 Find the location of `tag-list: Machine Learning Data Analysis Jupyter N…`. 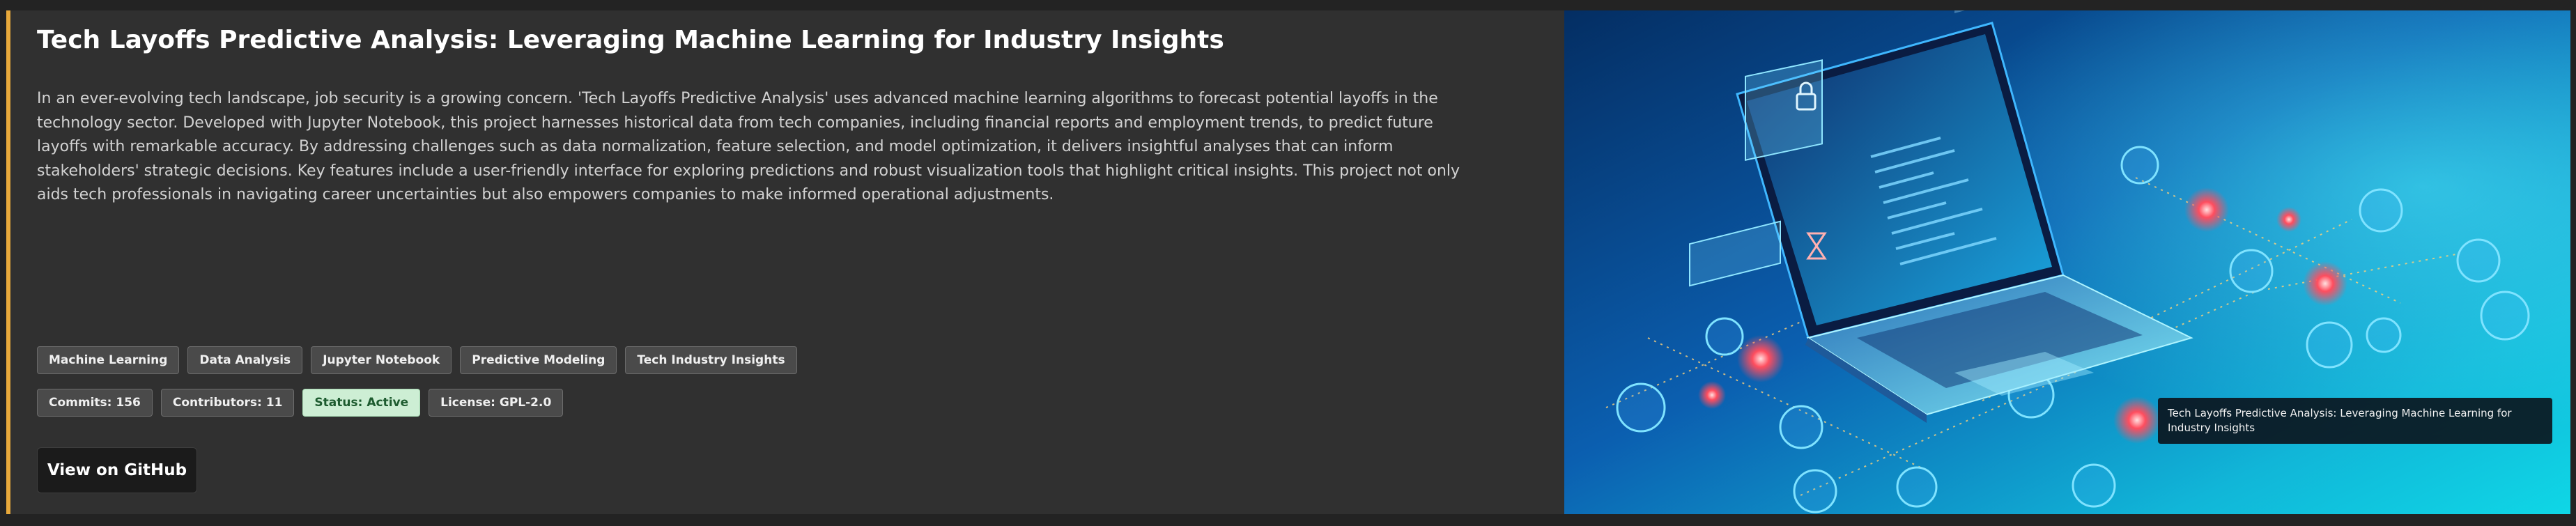

tag-list: Machine Learning Data Analysis Jupyter N… is located at coordinates (417, 360).